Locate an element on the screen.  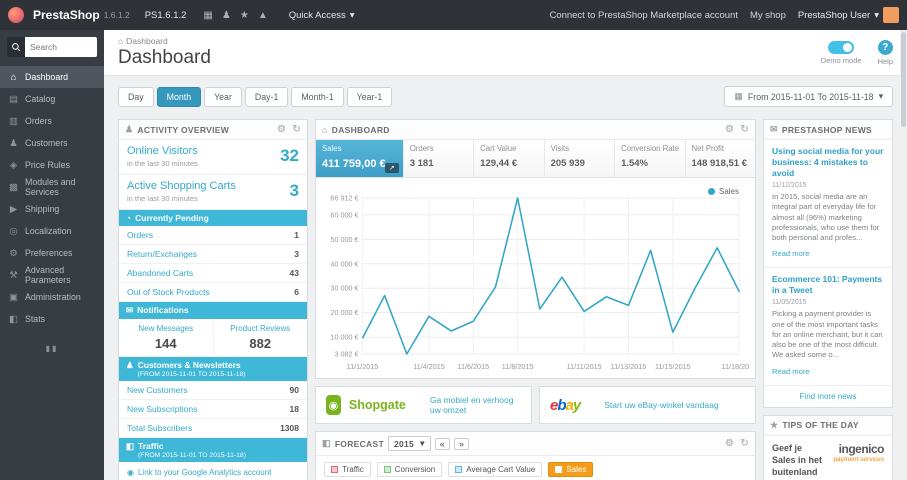
range-month-1-button: Month-1 is located at coordinates (317, 96).